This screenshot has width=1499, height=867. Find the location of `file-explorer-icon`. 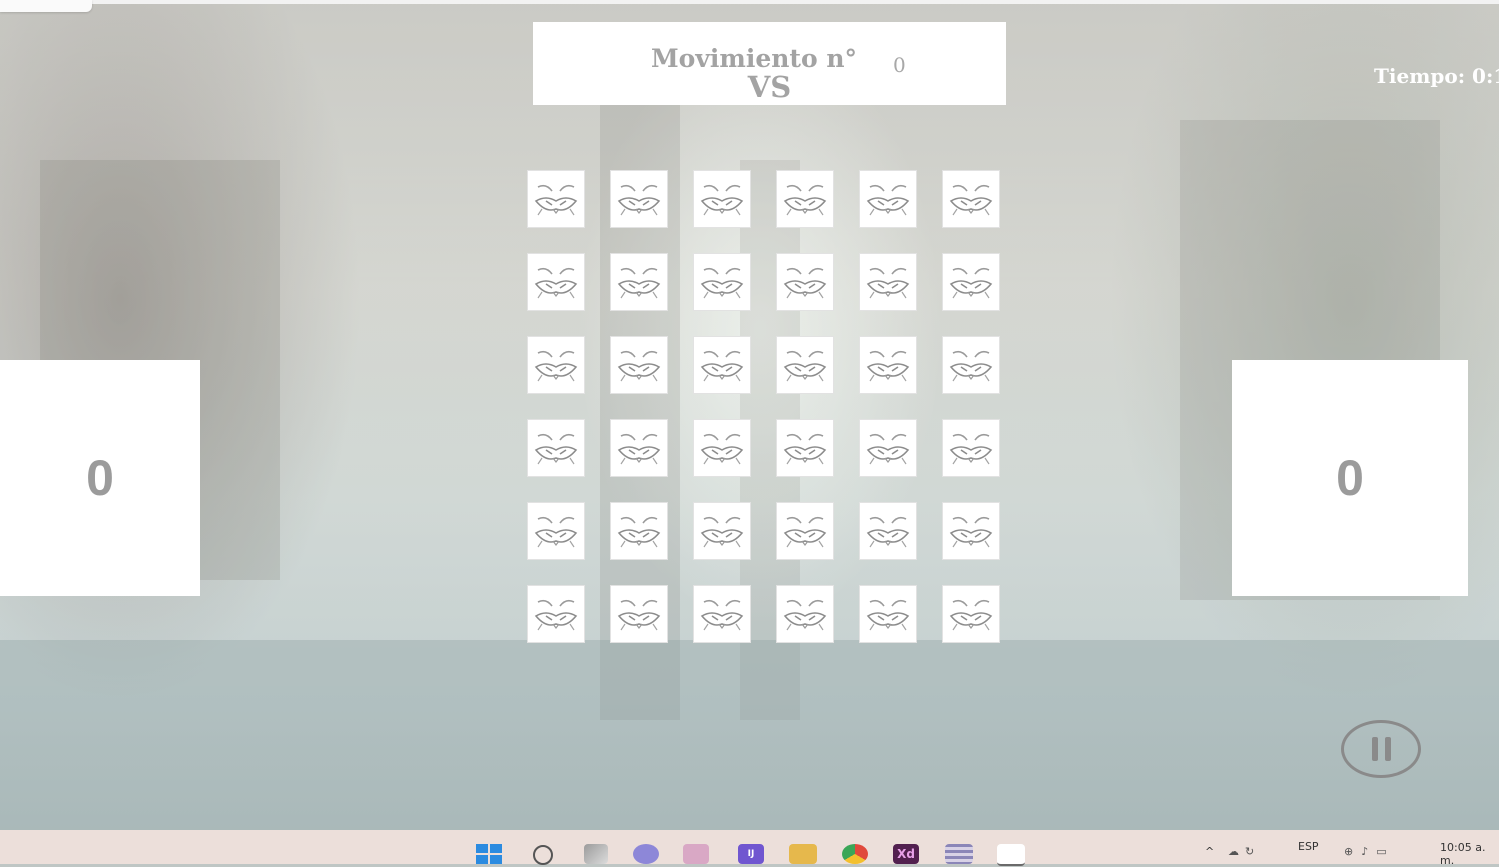

file-explorer-icon is located at coordinates (803, 854).